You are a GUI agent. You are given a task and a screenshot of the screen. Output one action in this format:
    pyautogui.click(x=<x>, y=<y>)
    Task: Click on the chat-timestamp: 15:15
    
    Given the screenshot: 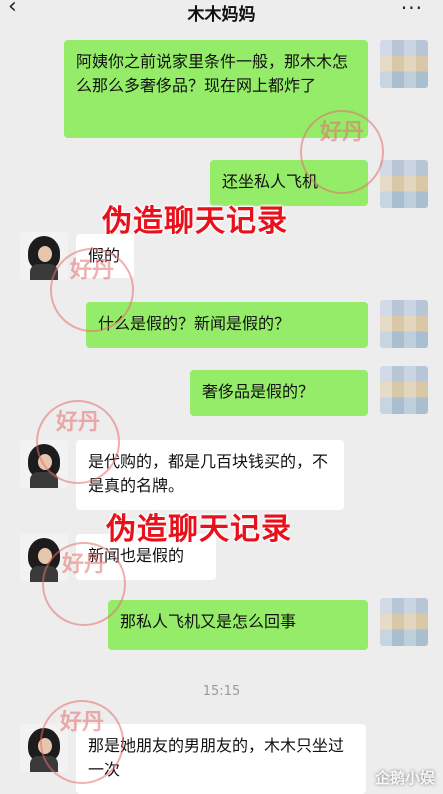 What is the action you would take?
    pyautogui.click(x=221, y=691)
    